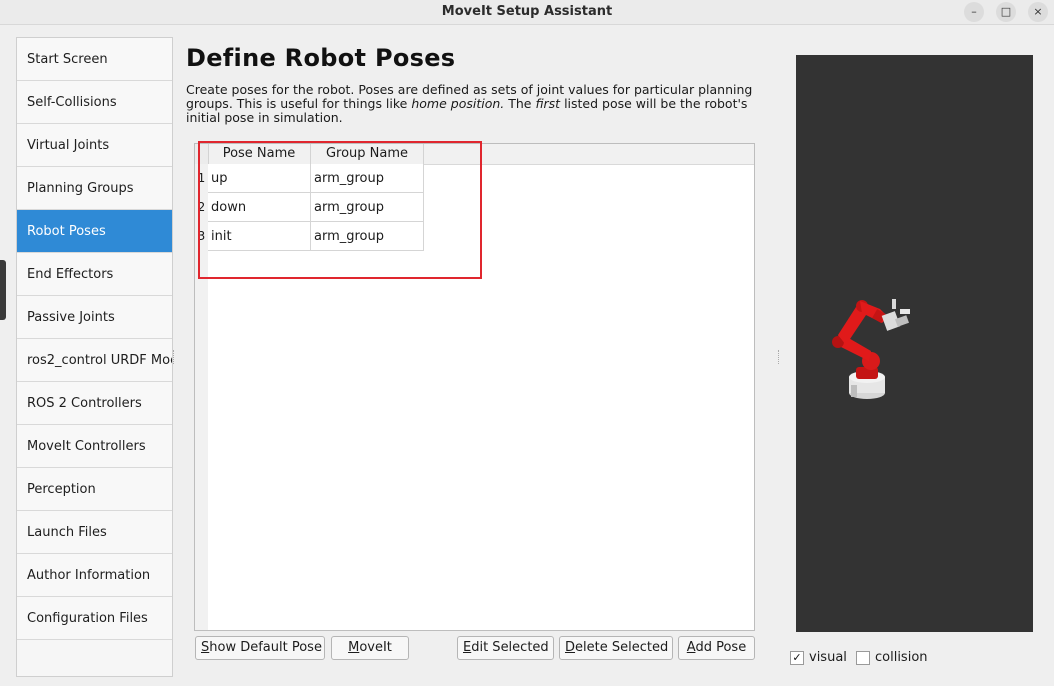 The image size is (1054, 686). Describe the element at coordinates (863, 657) in the screenshot. I see `collision-checkbox` at that location.